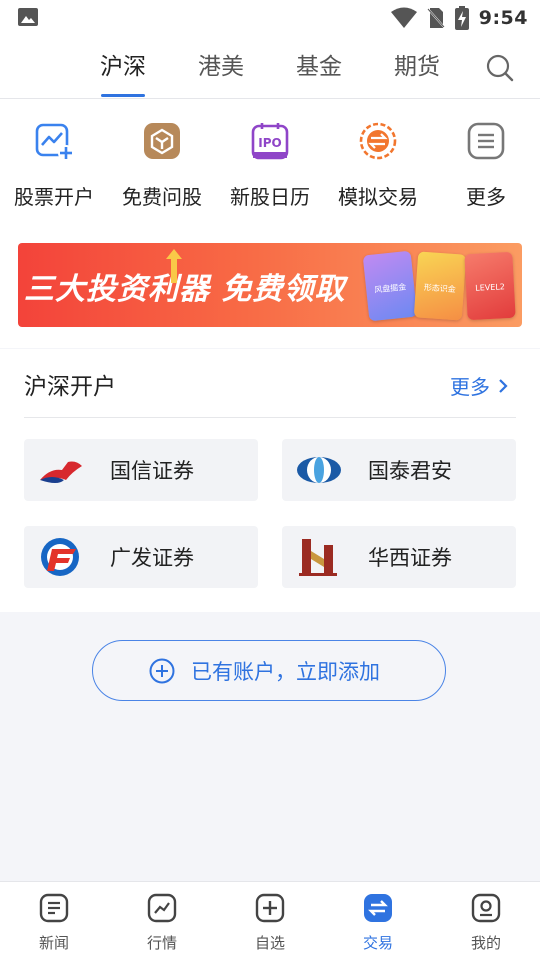 Image resolution: width=540 pixels, height=961 pixels. Describe the element at coordinates (435, 18) in the screenshot. I see `no-sim-icon` at that location.